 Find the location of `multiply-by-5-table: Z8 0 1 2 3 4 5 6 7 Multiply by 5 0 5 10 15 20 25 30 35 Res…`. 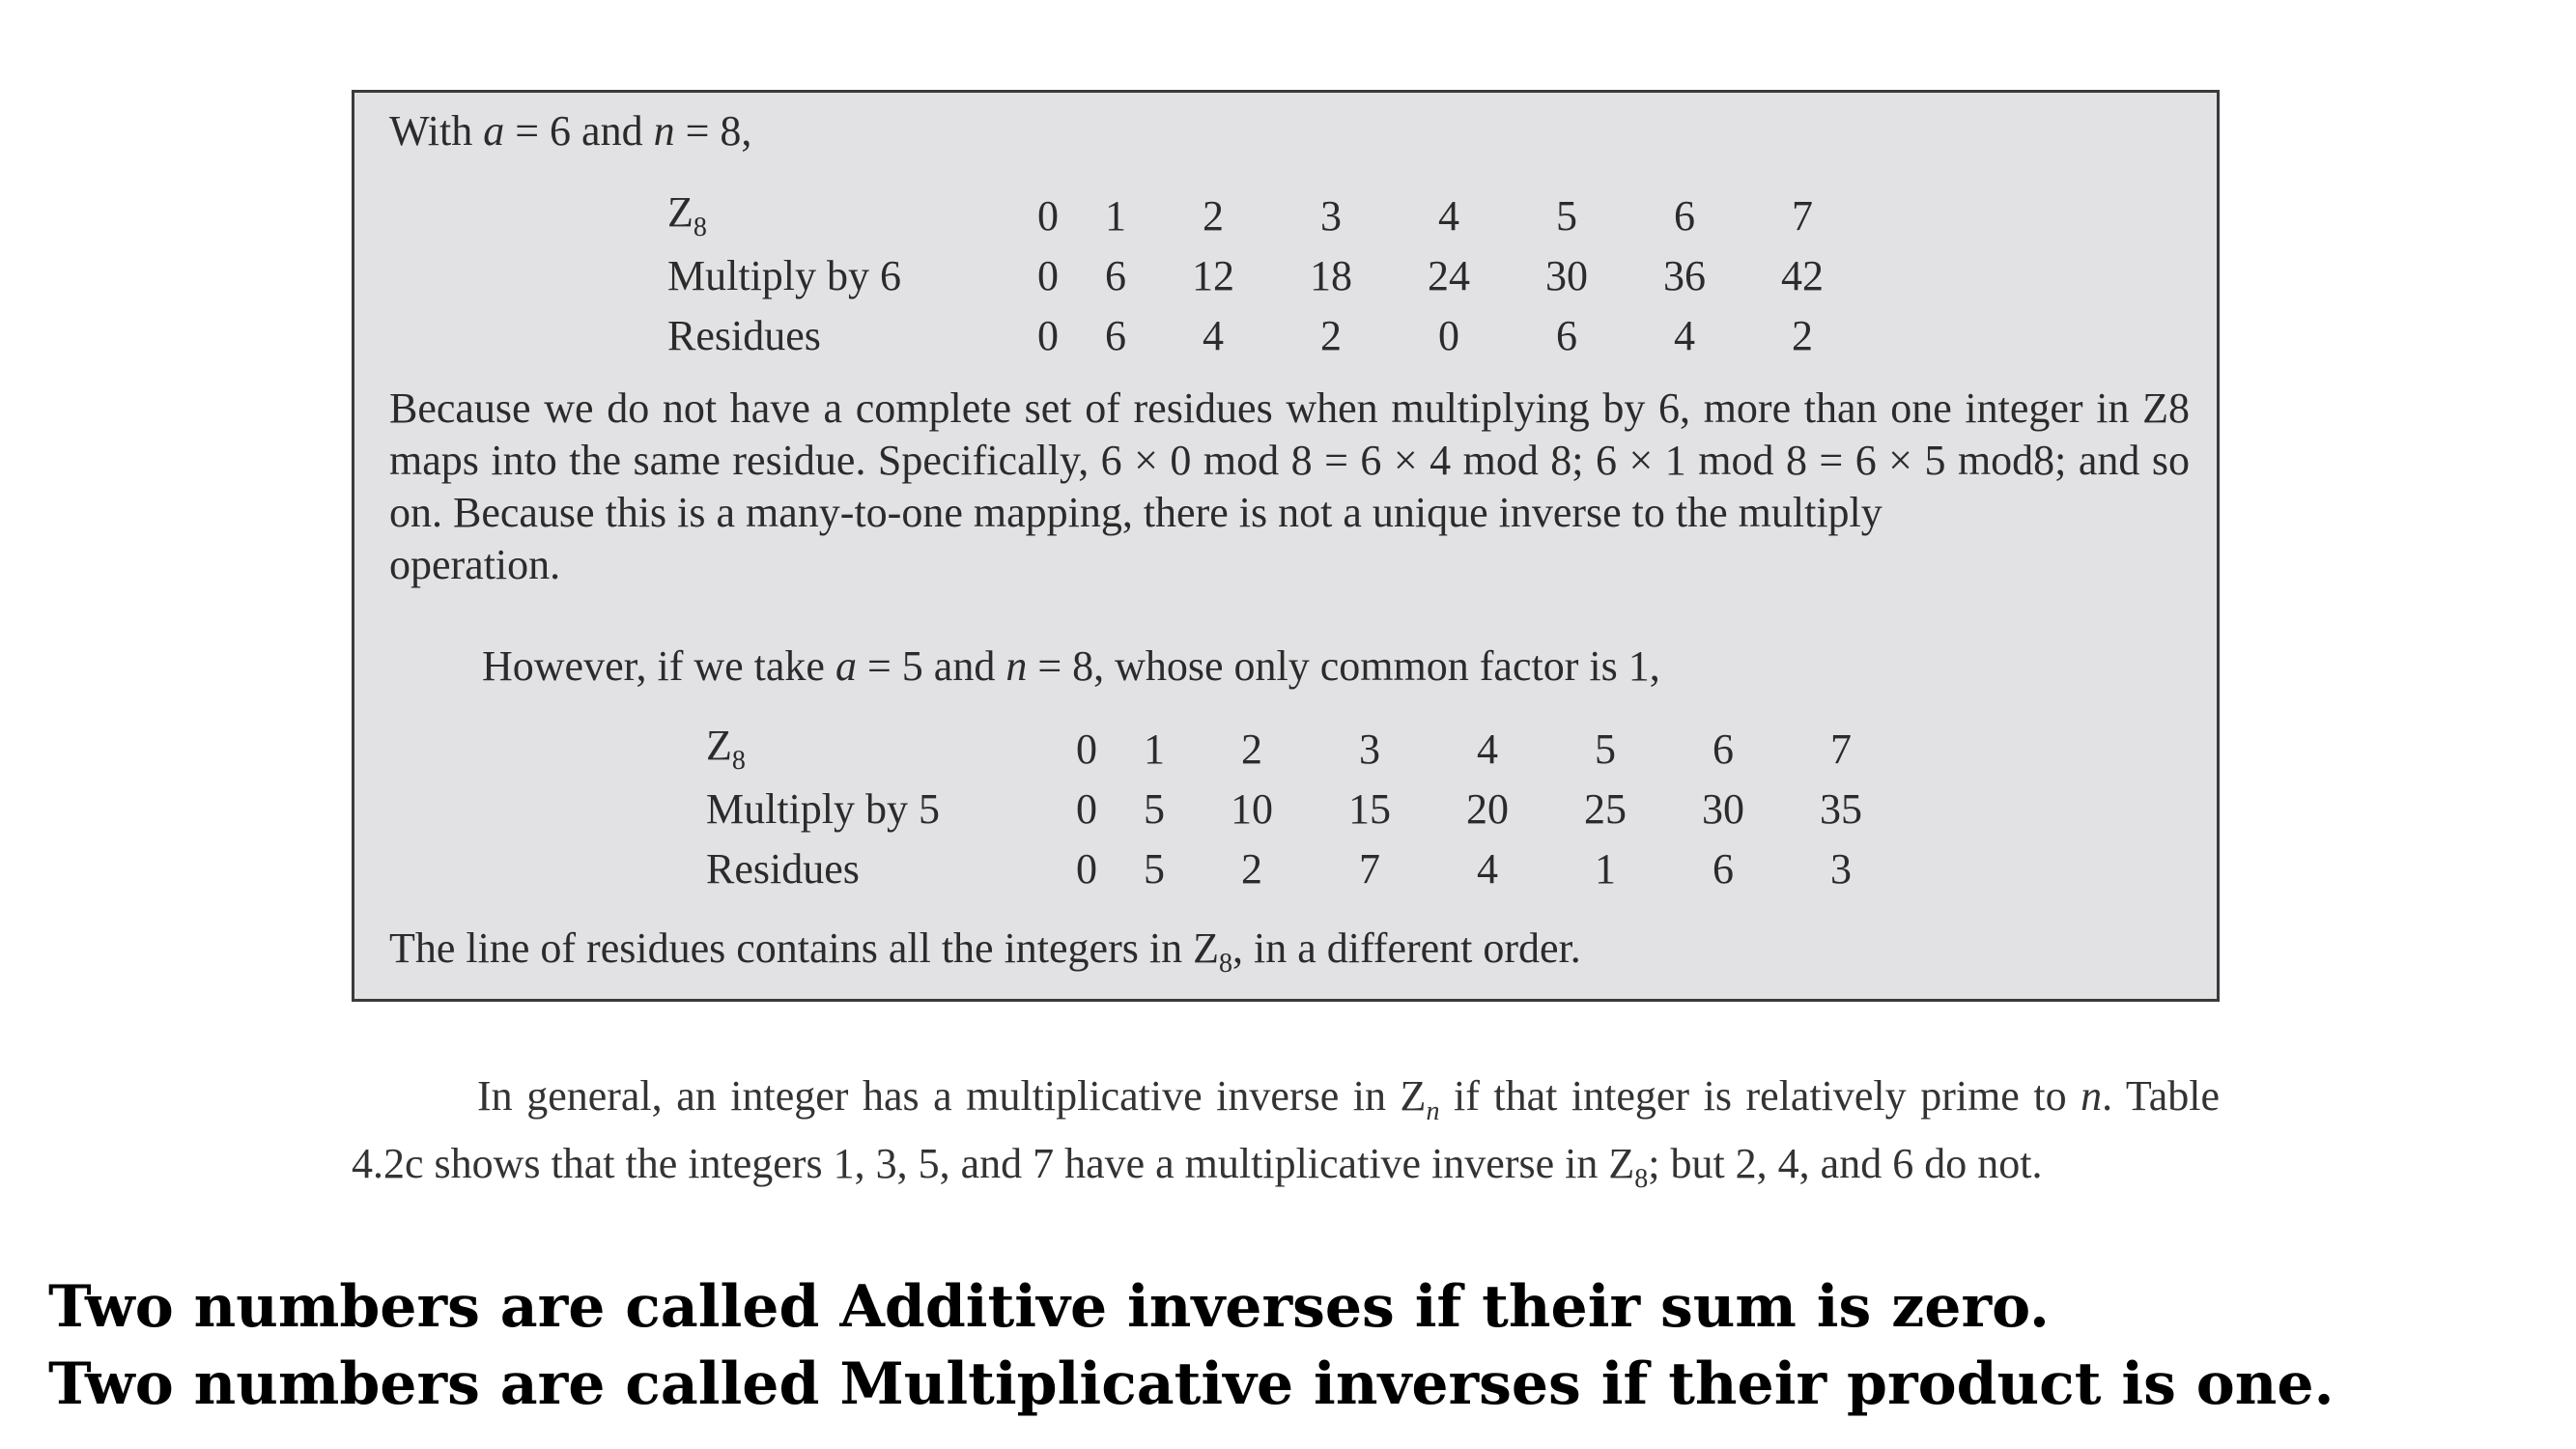

multiply-by-5-table: Z8 0 1 2 3 4 5 6 7 Multiply by 5 0 5 10 15 20 25 30 35 Res… is located at coordinates (1303, 808).